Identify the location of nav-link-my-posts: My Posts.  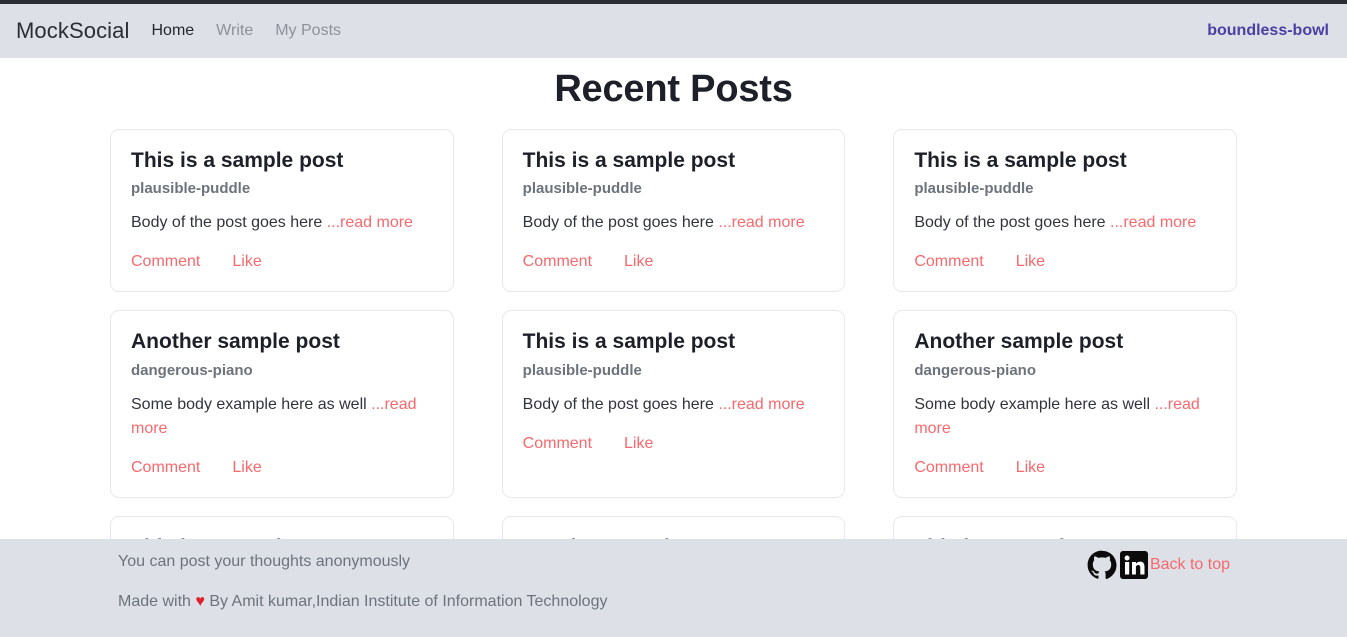
(308, 31).